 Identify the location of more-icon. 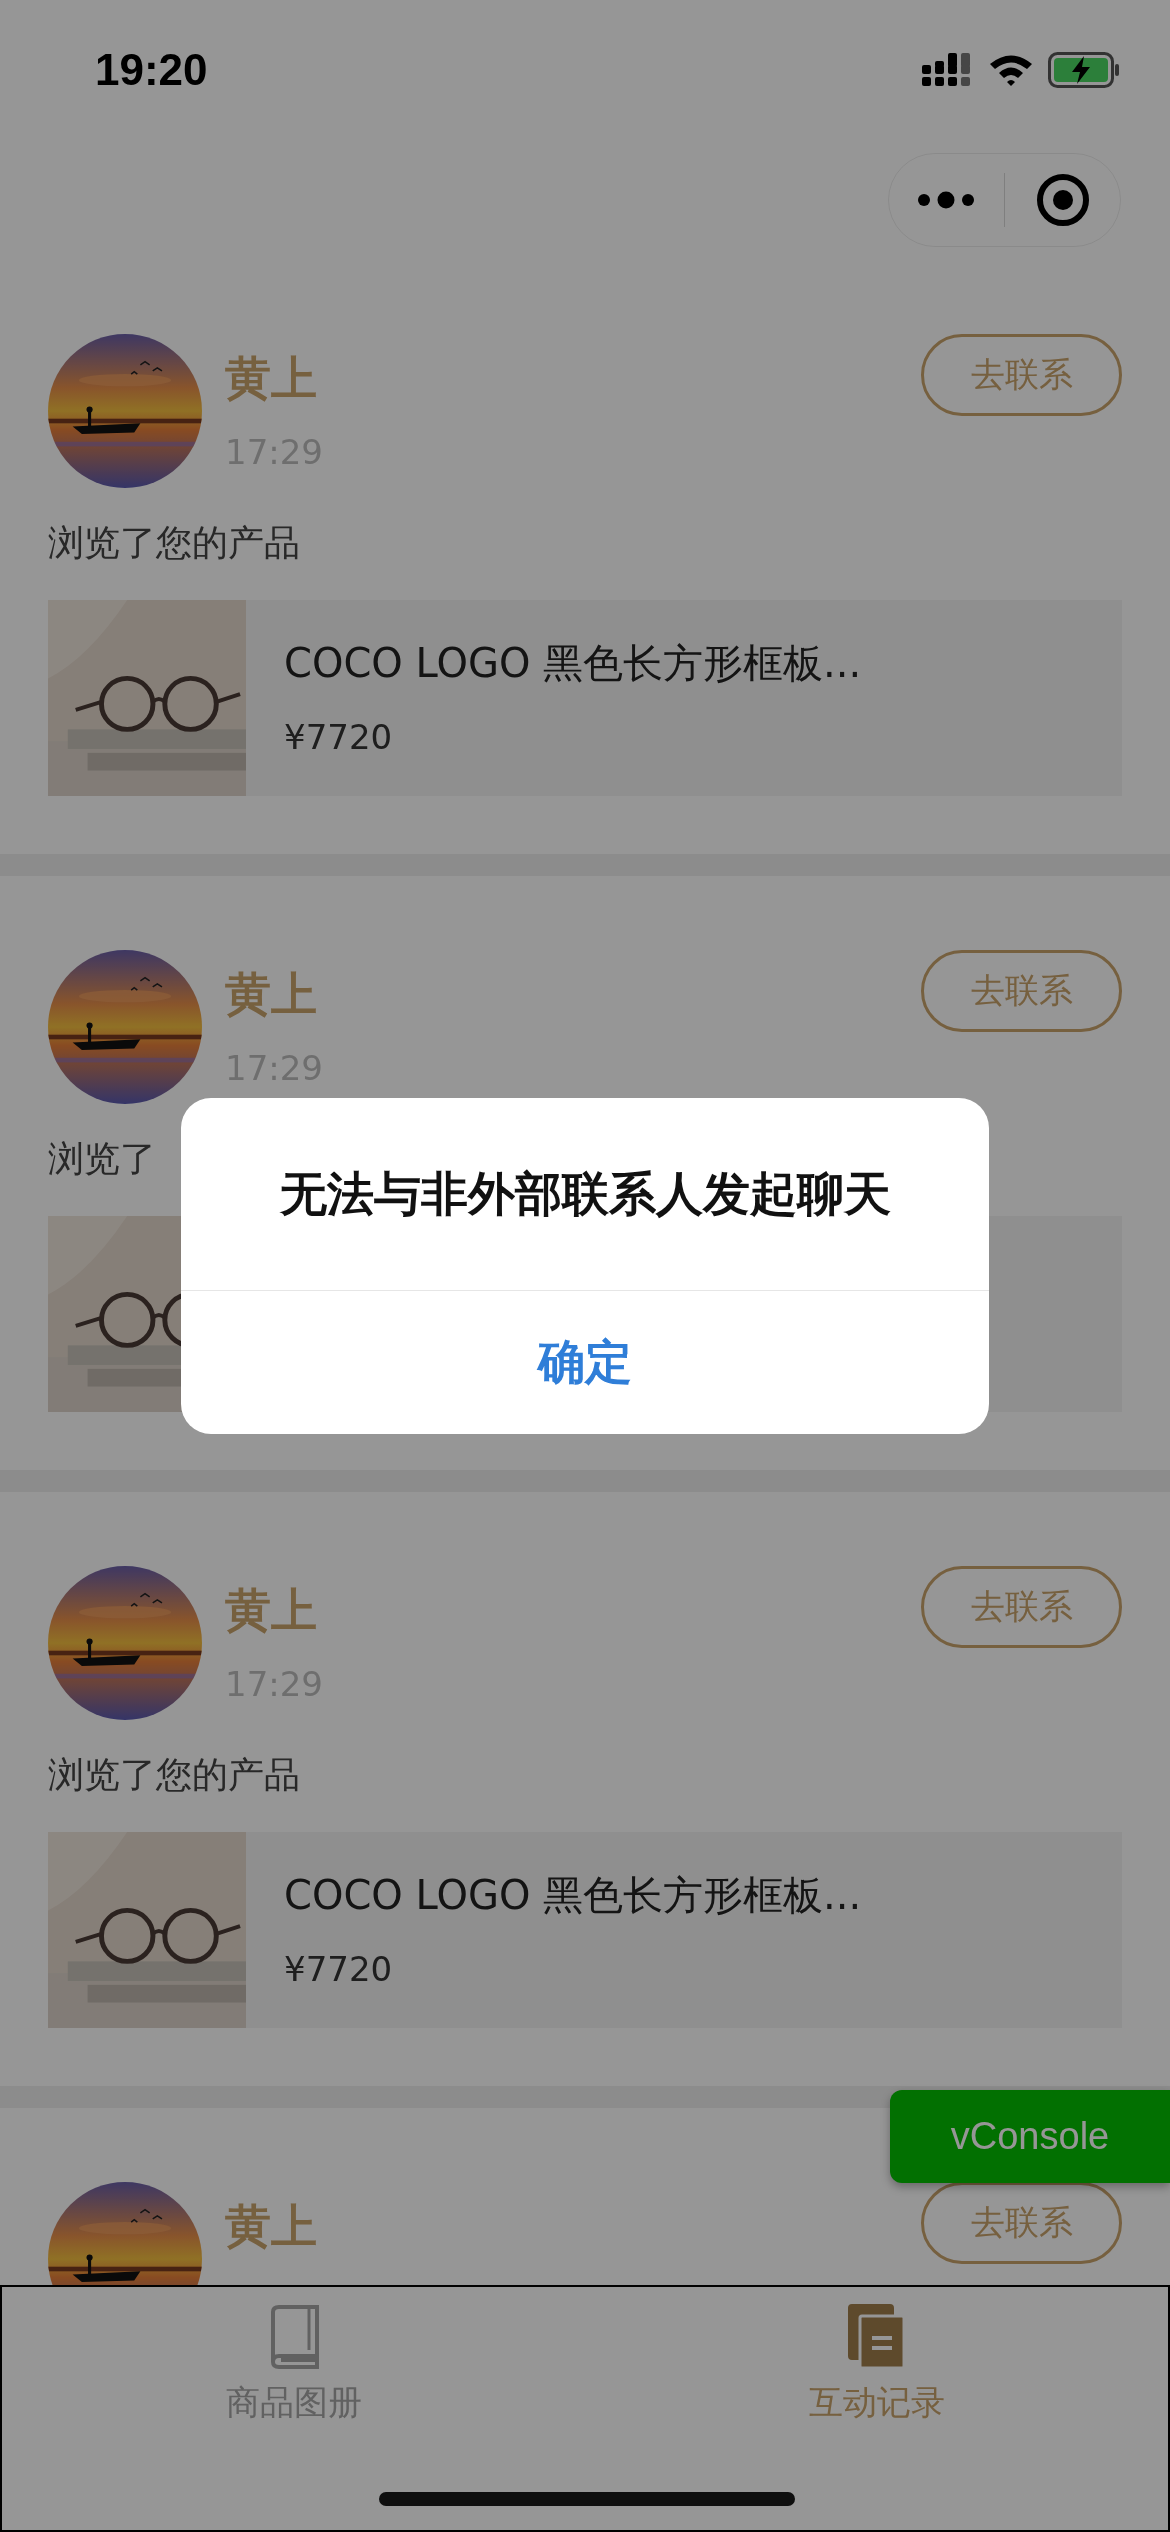
(946, 200).